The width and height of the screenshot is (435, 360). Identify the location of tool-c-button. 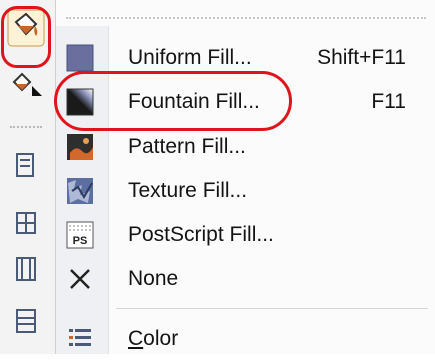
(26, 270).